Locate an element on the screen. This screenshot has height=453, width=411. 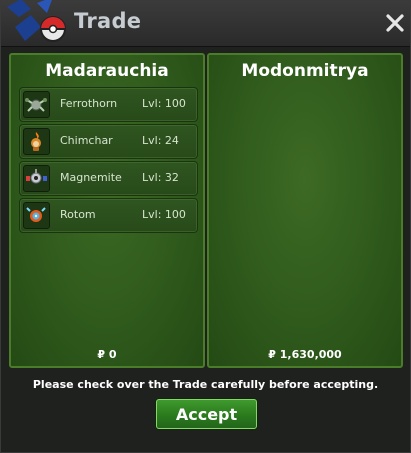
trainer-name-left: Madarauchia is located at coordinates (107, 71).